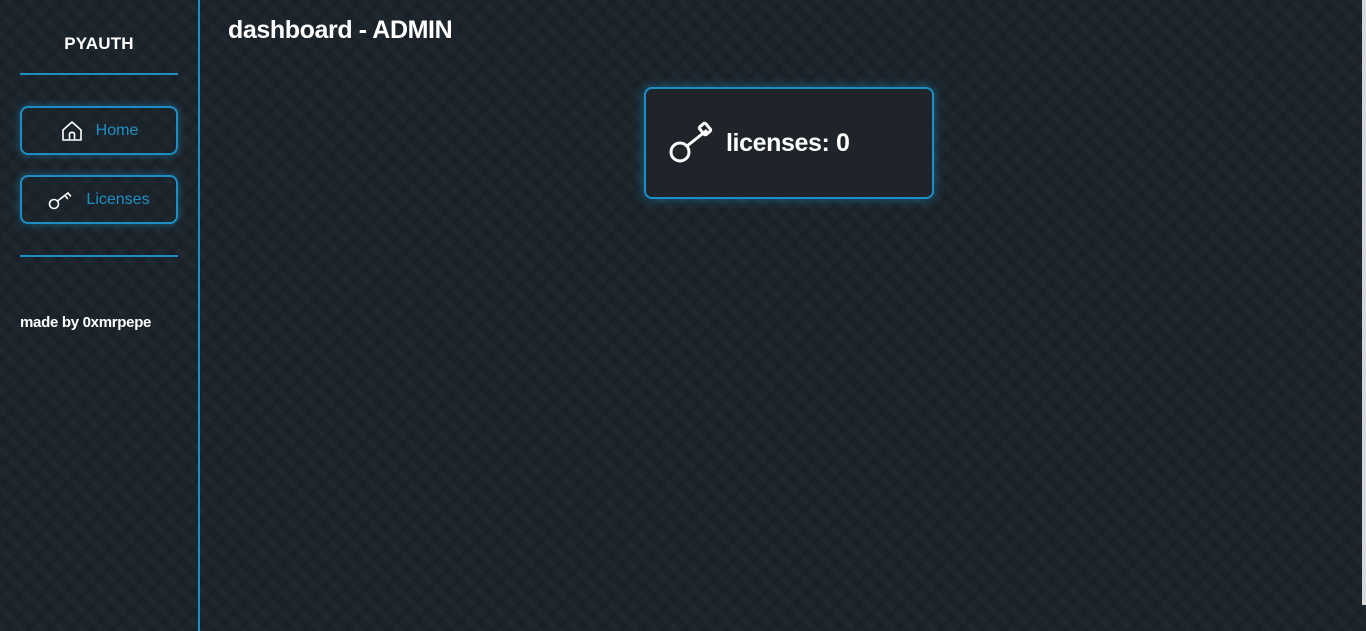 The image size is (1366, 631). What do you see at coordinates (72, 131) in the screenshot?
I see `home-icon` at bounding box center [72, 131].